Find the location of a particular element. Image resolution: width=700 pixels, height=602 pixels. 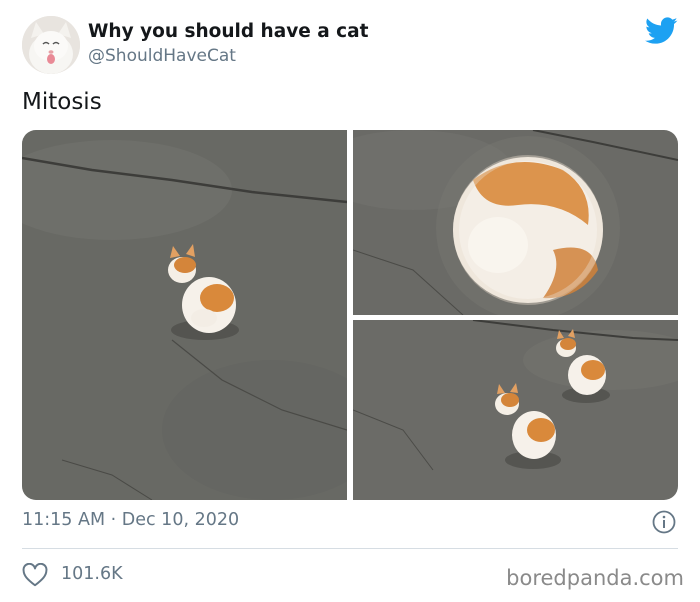

tweet-timestamp: 11:15 AM · Dec 10, 2020 is located at coordinates (130, 520).